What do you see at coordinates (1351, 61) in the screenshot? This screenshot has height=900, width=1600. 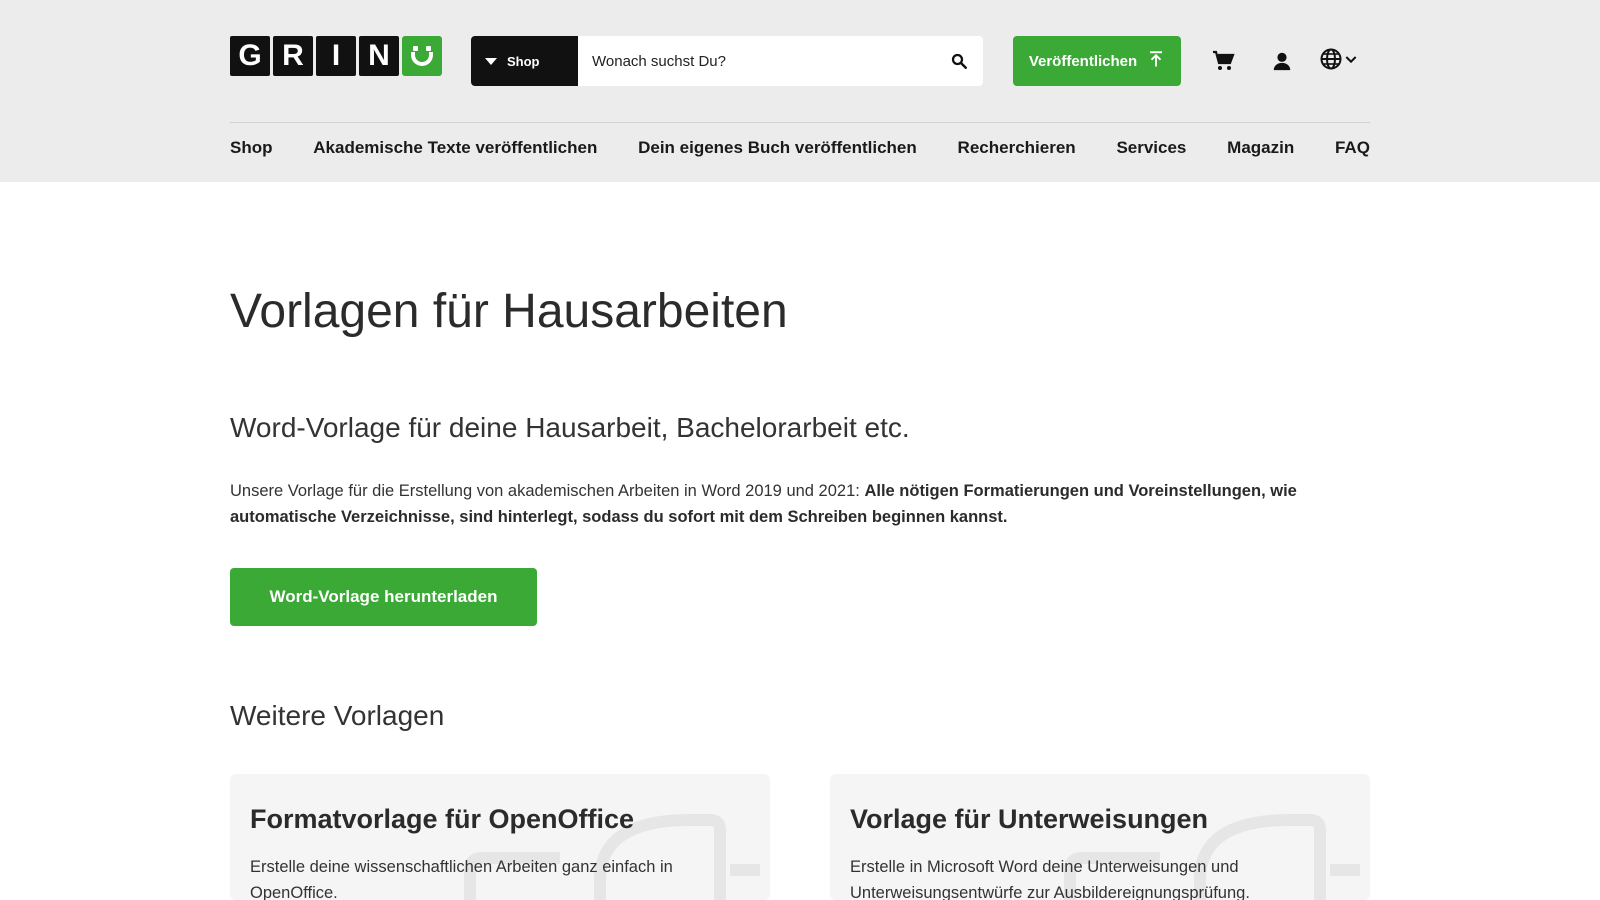 I see `chevron-down-icon` at bounding box center [1351, 61].